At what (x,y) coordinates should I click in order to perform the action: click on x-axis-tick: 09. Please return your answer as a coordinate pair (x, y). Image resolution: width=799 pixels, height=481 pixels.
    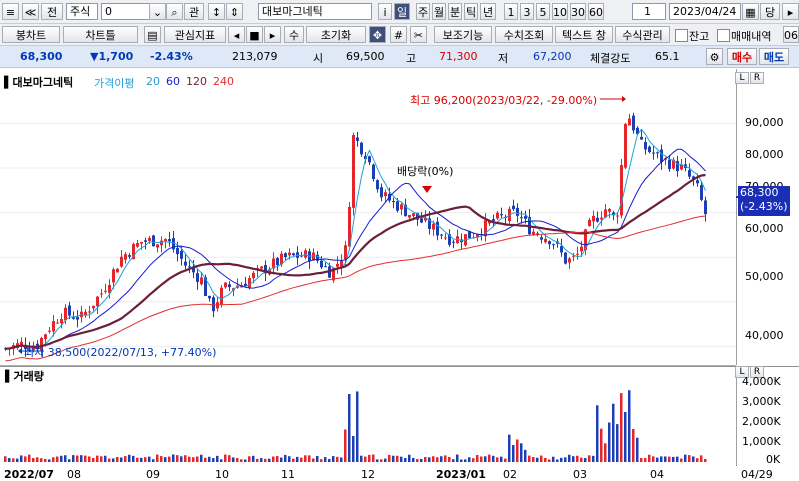
    Looking at the image, I should click on (153, 474).